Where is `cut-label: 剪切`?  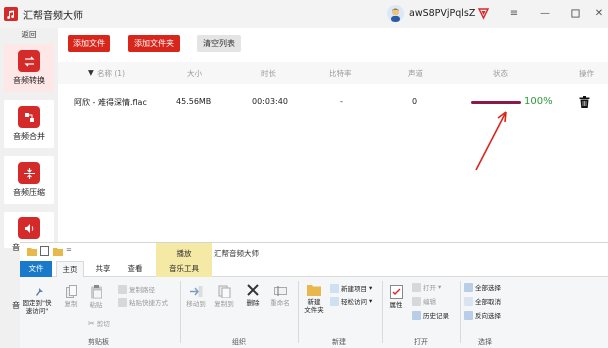
cut-label: 剪切 is located at coordinates (103, 324).